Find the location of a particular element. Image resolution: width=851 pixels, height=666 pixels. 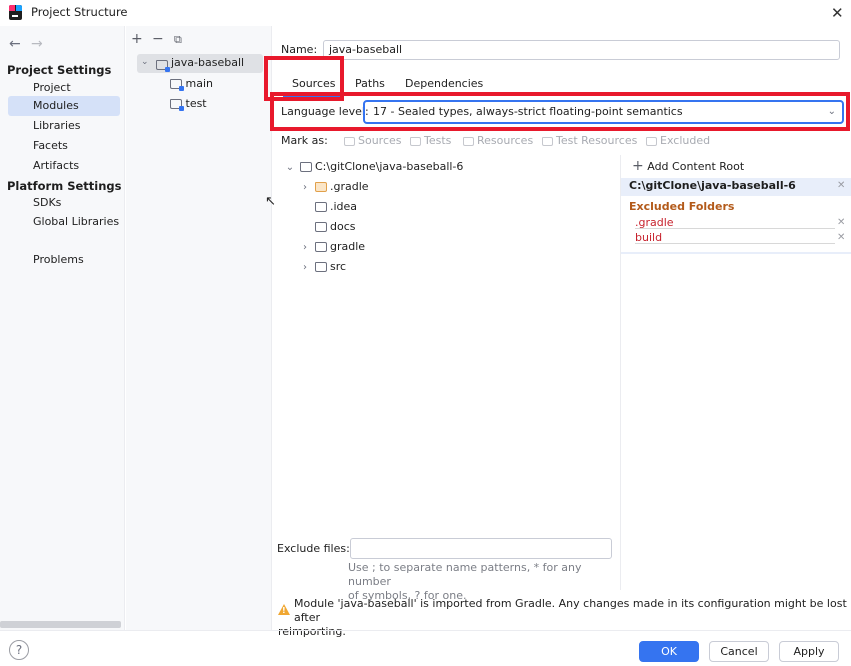

dialog-button-bar: ? OK Cancel Apply is located at coordinates (425, 648).